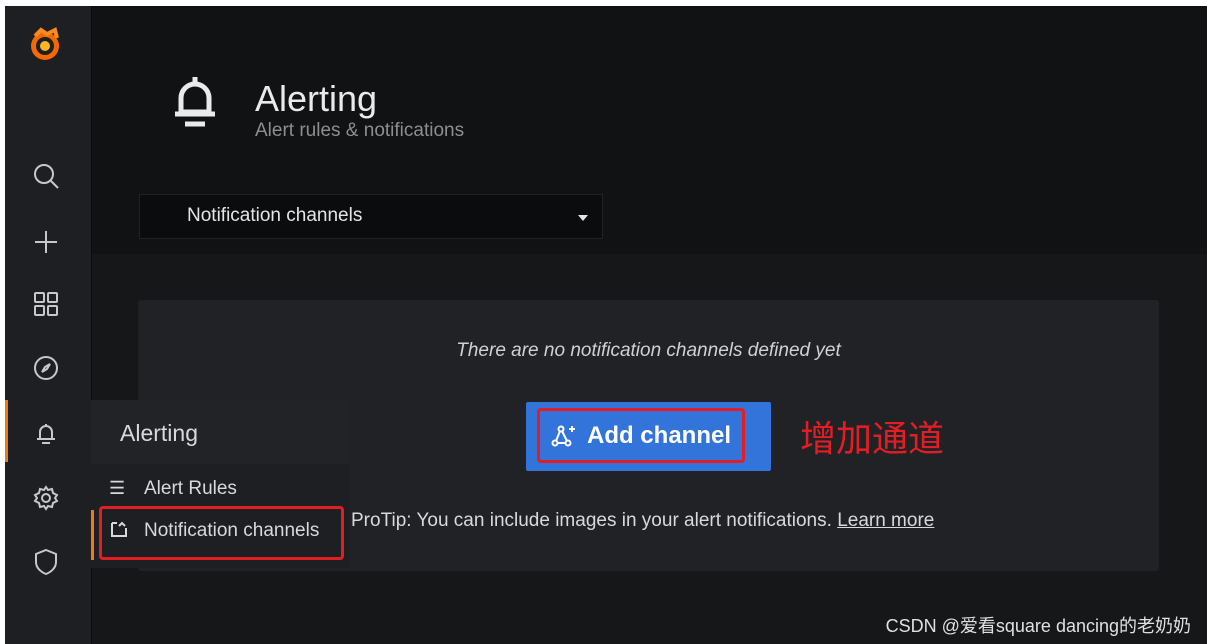 The height and width of the screenshot is (644, 1207). Describe the element at coordinates (46, 242) in the screenshot. I see `plus-icon` at that location.